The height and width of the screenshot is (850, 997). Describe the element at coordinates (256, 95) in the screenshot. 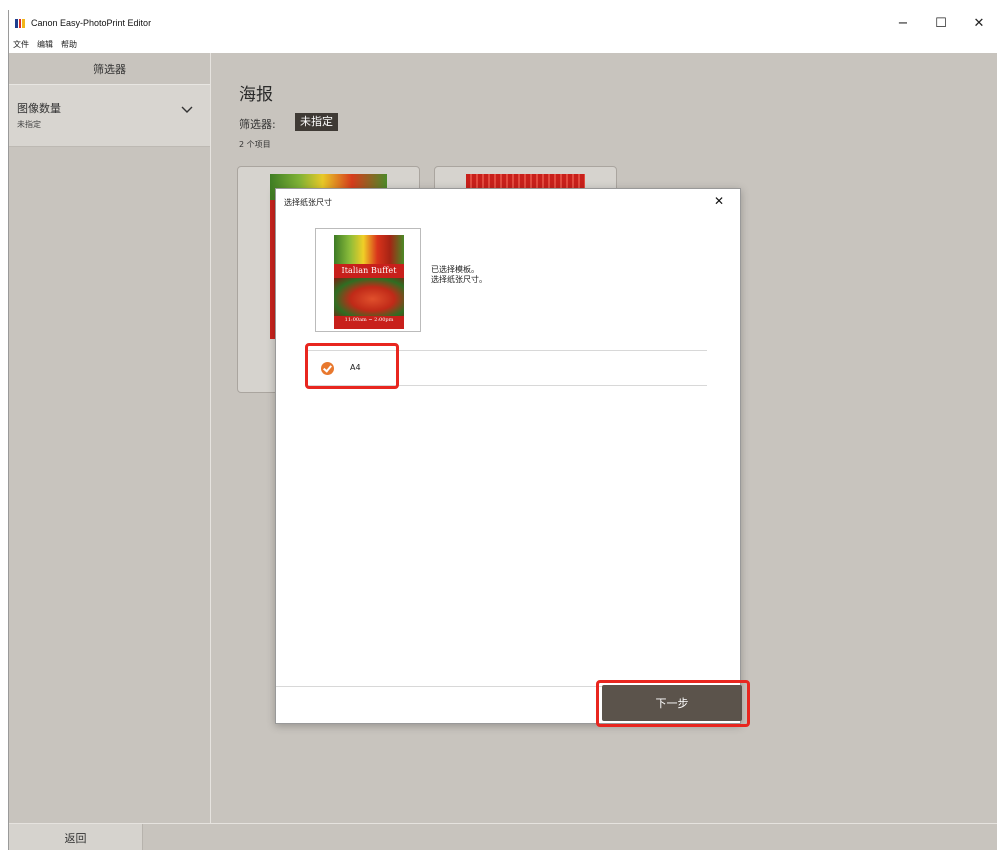

I see `page-title: 海报` at that location.